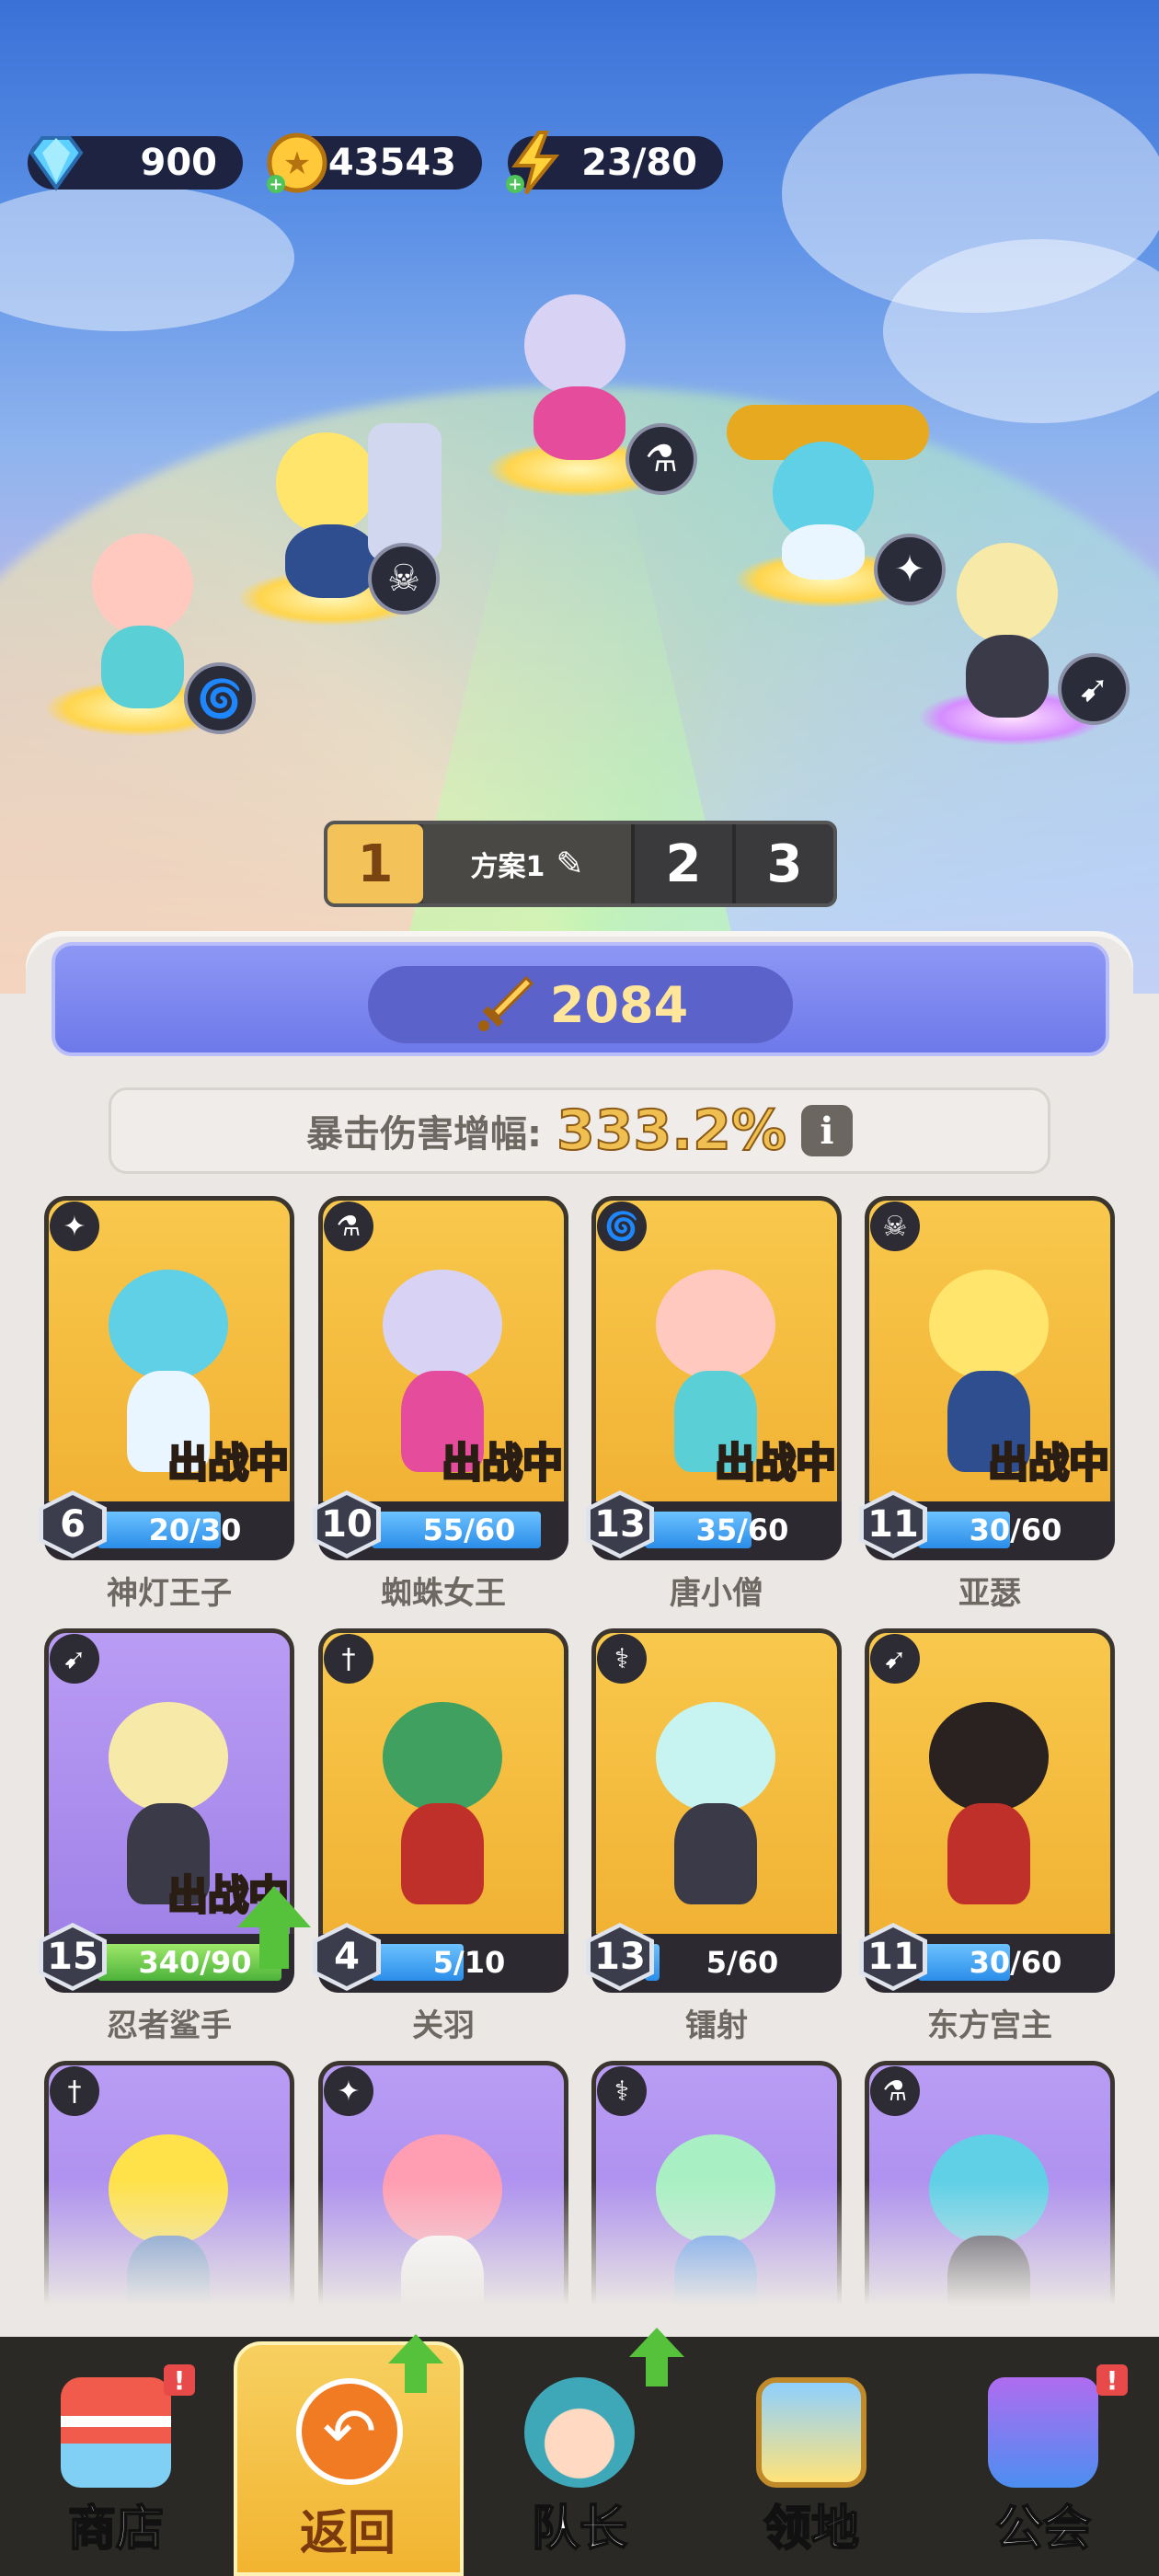 This screenshot has height=2576, width=1159. What do you see at coordinates (714, 1404) in the screenshot?
I see `hero-card: 🌀 出战中 35/60 13 唐小僧` at bounding box center [714, 1404].